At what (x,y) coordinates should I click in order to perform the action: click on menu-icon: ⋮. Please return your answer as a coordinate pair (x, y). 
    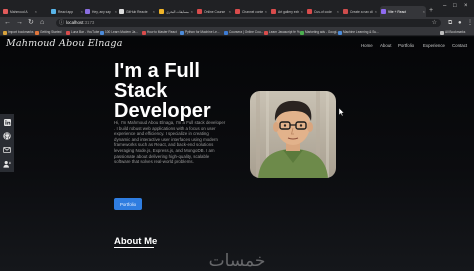
    Looking at the image, I should click on (470, 23).